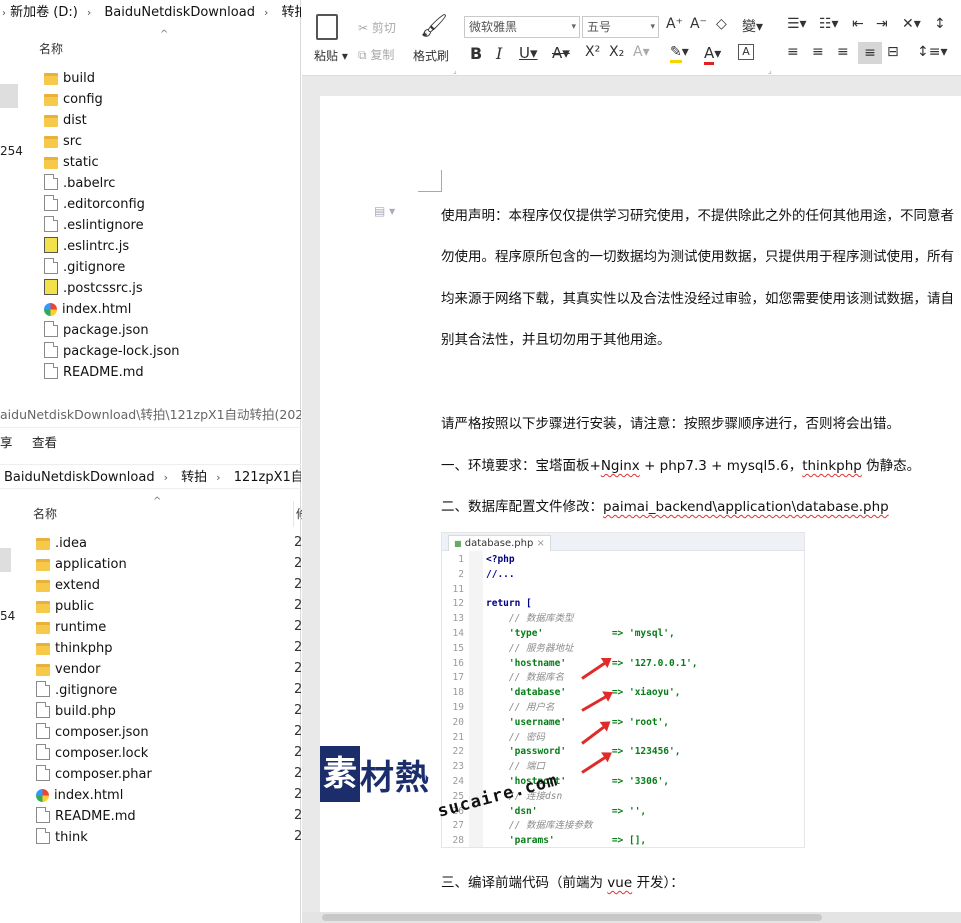 The width and height of the screenshot is (961, 923). What do you see at coordinates (522, 27) in the screenshot?
I see `font-name-select: 微软雅黑 ▾` at bounding box center [522, 27].